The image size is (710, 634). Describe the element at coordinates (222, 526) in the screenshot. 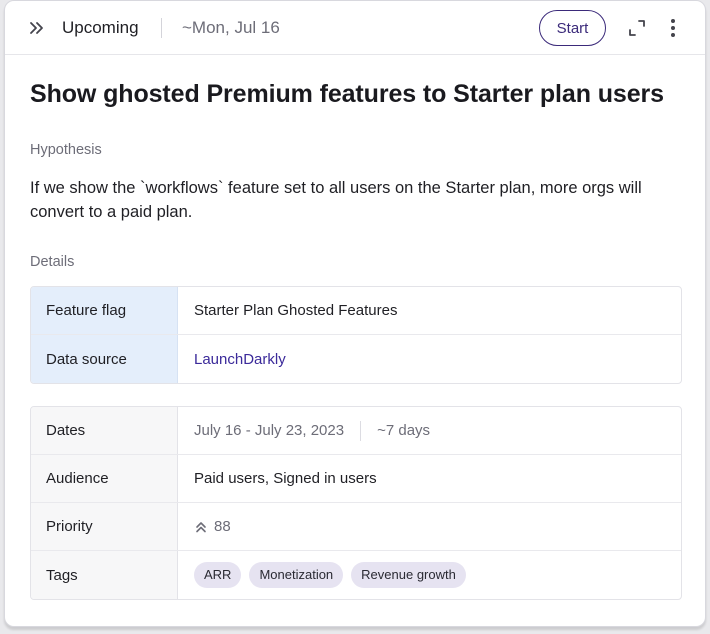

I see `priority-value: 88` at that location.